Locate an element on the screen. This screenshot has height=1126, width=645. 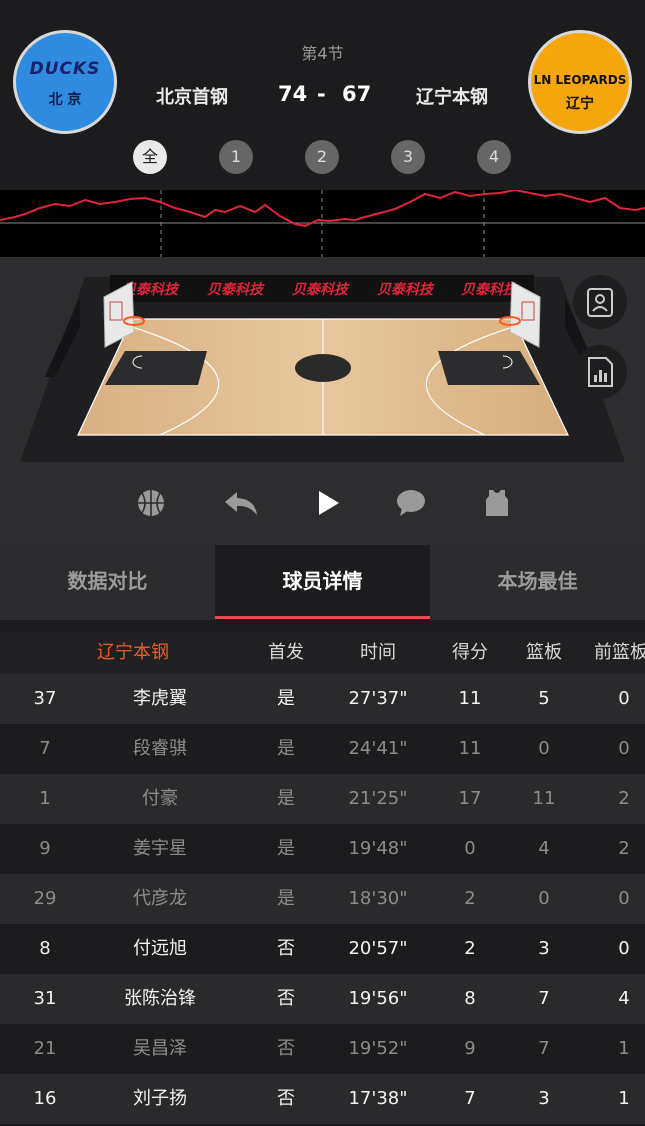
report-chart-icon is located at coordinates (600, 372).